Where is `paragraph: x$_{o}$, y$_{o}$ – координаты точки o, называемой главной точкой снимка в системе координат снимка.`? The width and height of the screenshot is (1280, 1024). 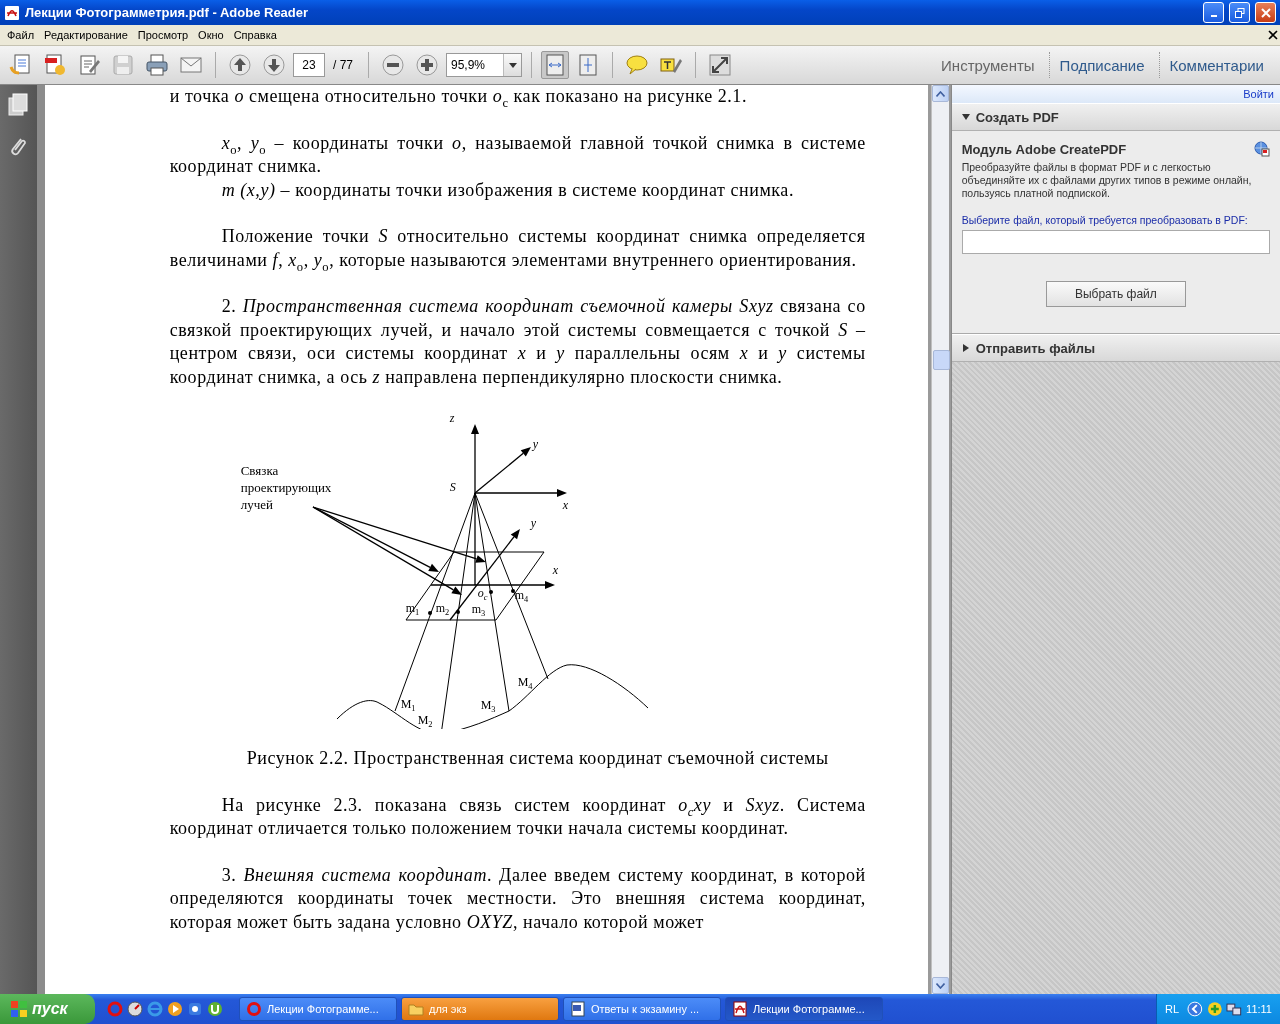
paragraph: x$_{o}$, y$_{o}$ – координаты точки o, называемой главной точкой снимка в системе координат снимка. is located at coordinates (517, 154).